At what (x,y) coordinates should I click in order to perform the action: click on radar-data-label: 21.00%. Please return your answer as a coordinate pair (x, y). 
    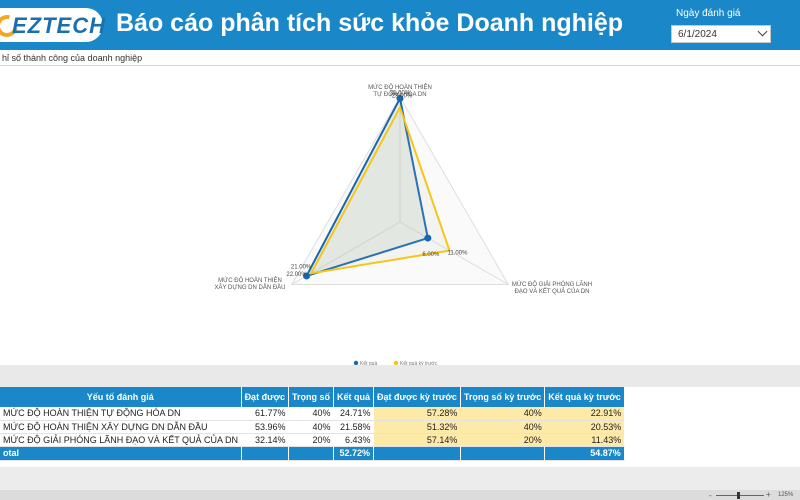
    Looking at the image, I should click on (301, 267).